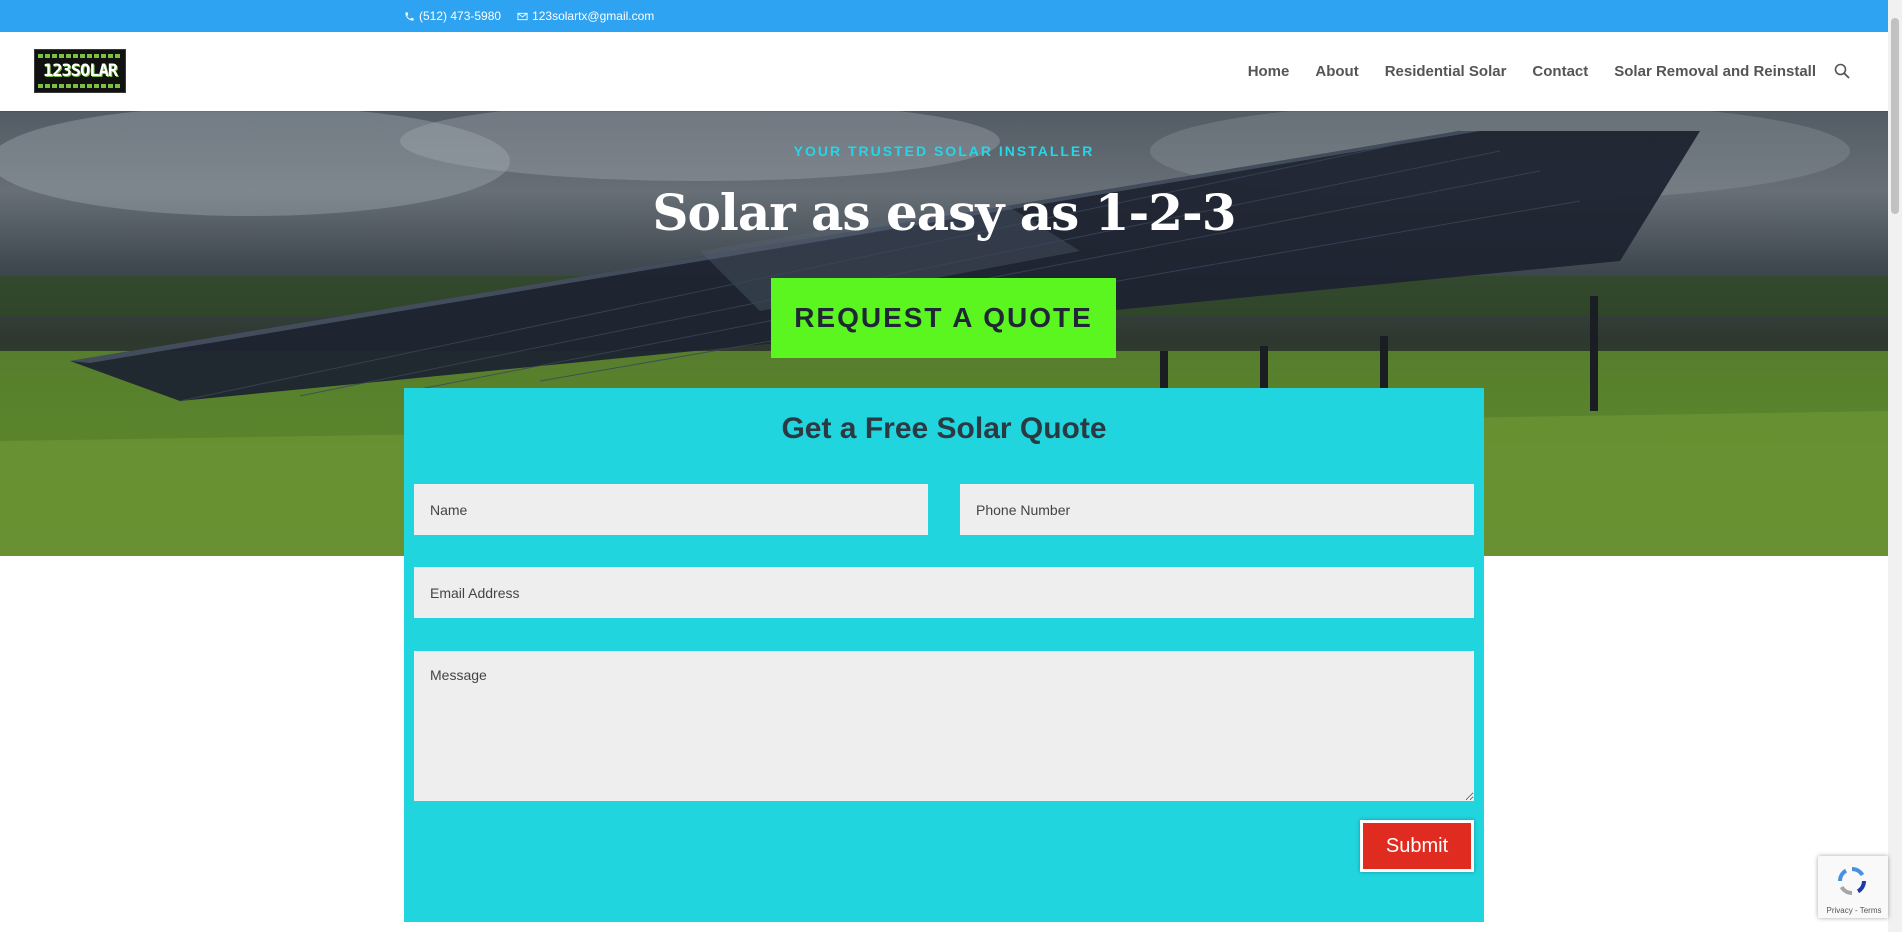 This screenshot has width=1902, height=932. I want to click on submit-button: Submit, so click(1417, 846).